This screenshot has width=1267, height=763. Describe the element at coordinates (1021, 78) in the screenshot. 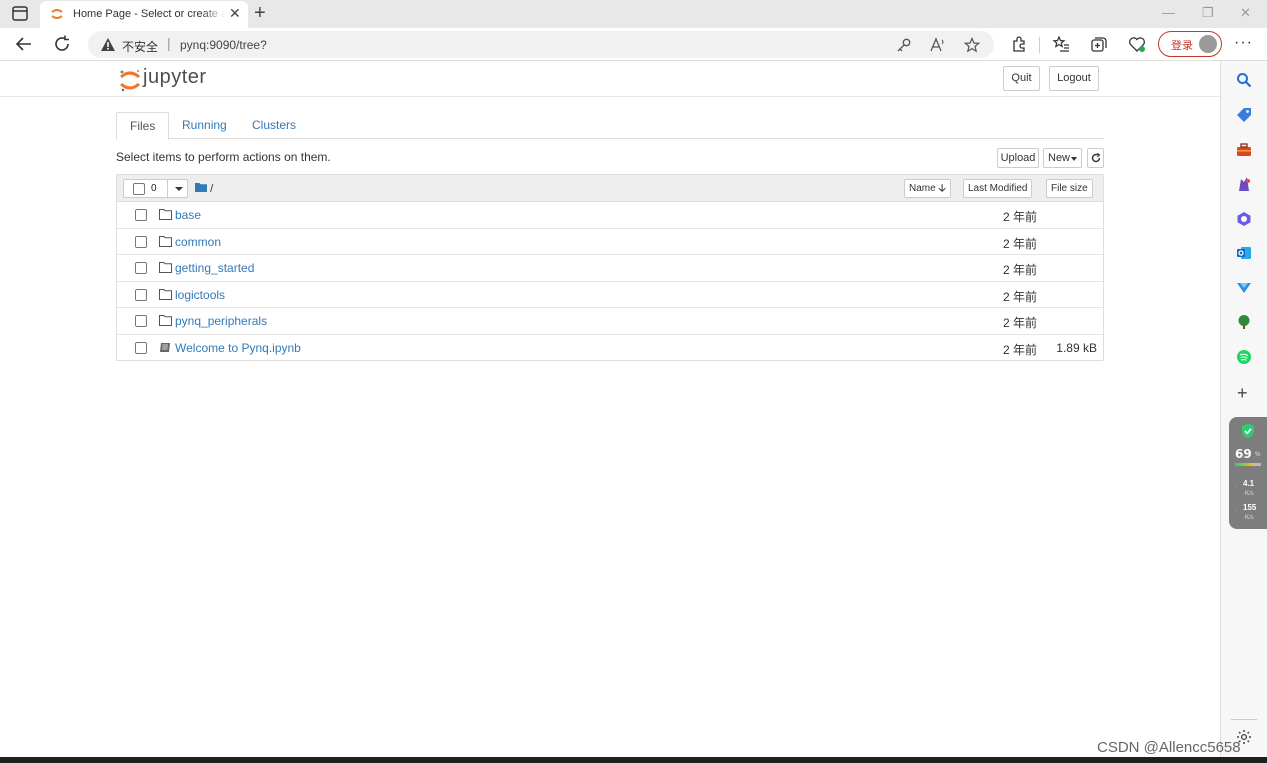

I see `quit-button: Quit` at that location.